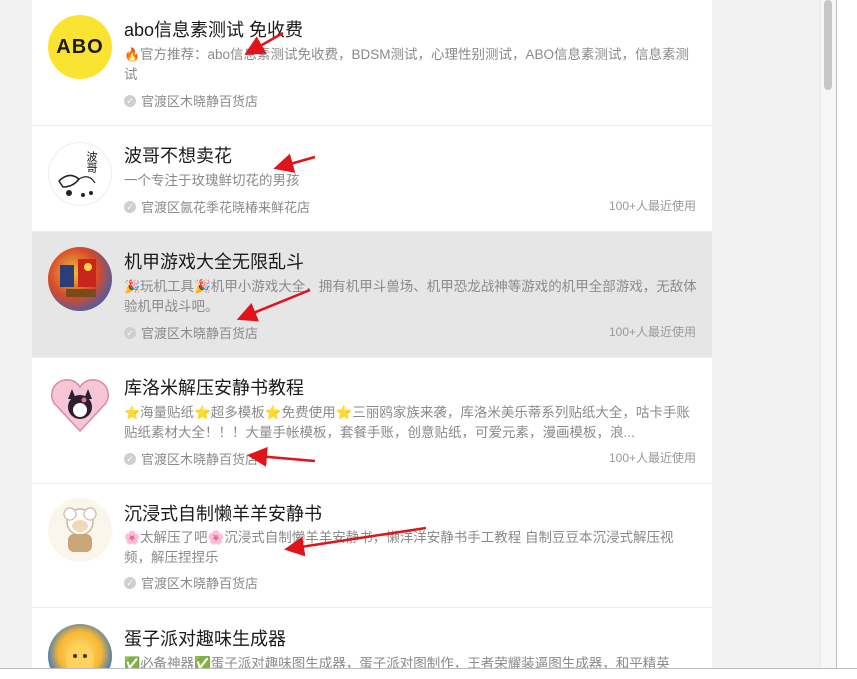  I want to click on avatar-text: ABO, so click(80, 46).